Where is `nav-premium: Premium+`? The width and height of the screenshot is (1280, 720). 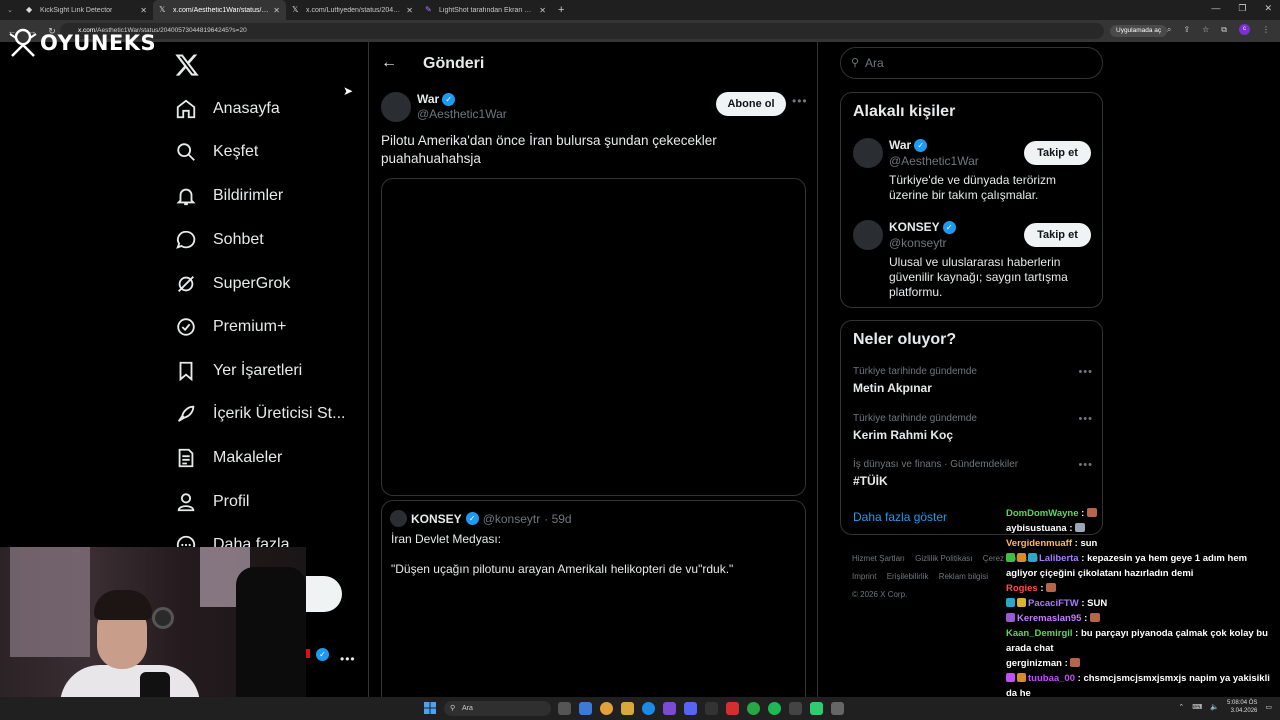
nav-premium: Premium+ is located at coordinates (230, 327).